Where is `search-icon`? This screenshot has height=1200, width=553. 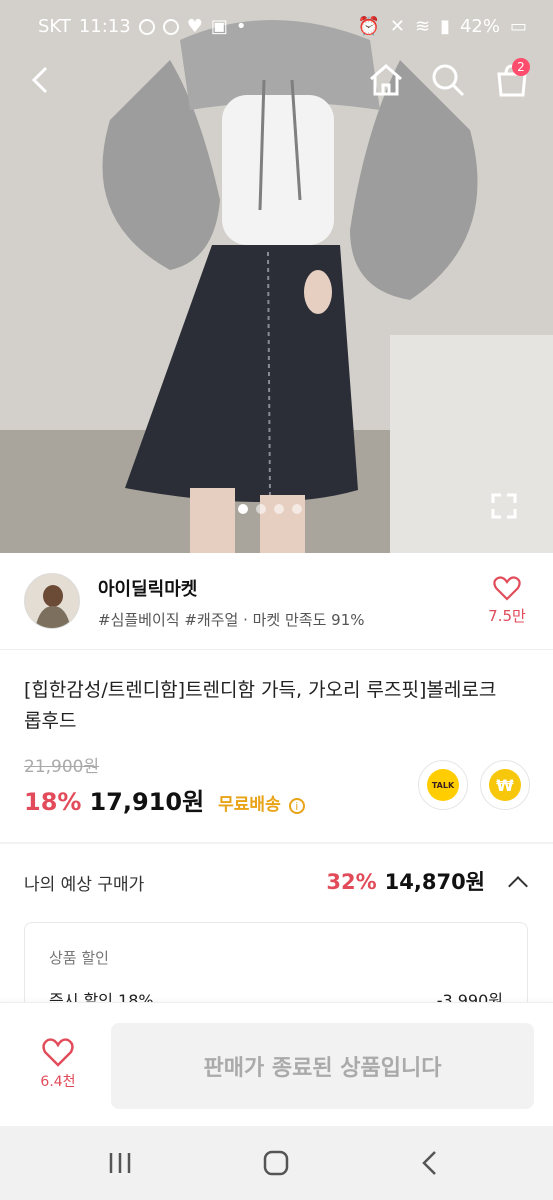 search-icon is located at coordinates (448, 80).